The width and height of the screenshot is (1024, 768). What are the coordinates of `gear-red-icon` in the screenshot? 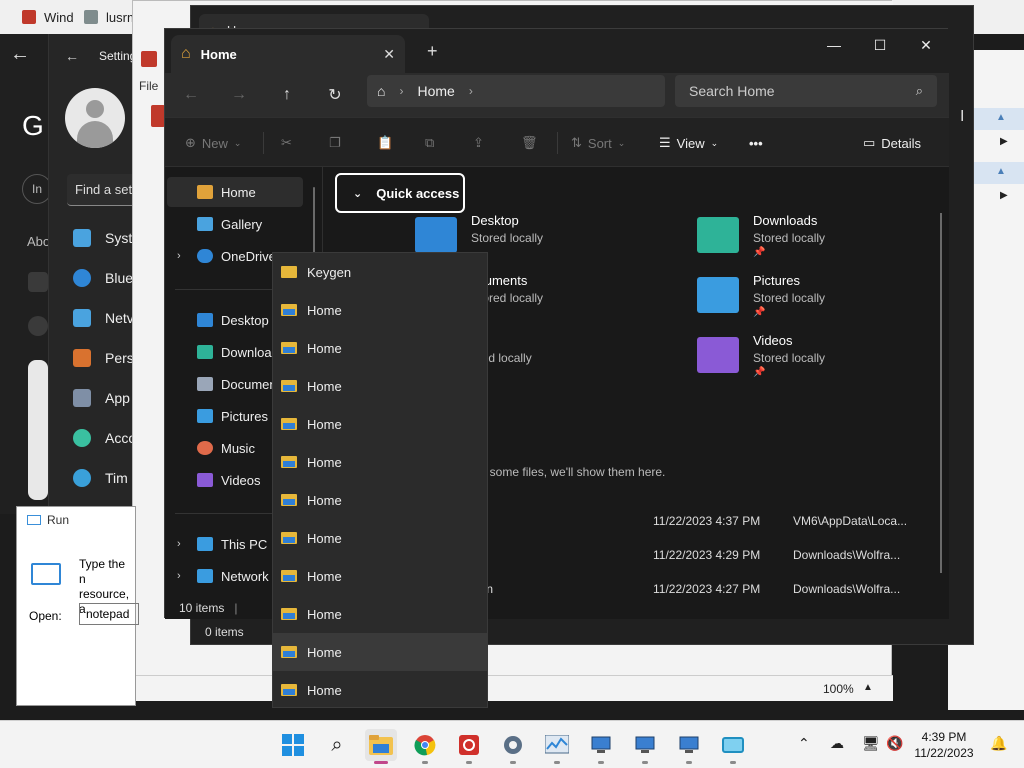 It's located at (469, 746).